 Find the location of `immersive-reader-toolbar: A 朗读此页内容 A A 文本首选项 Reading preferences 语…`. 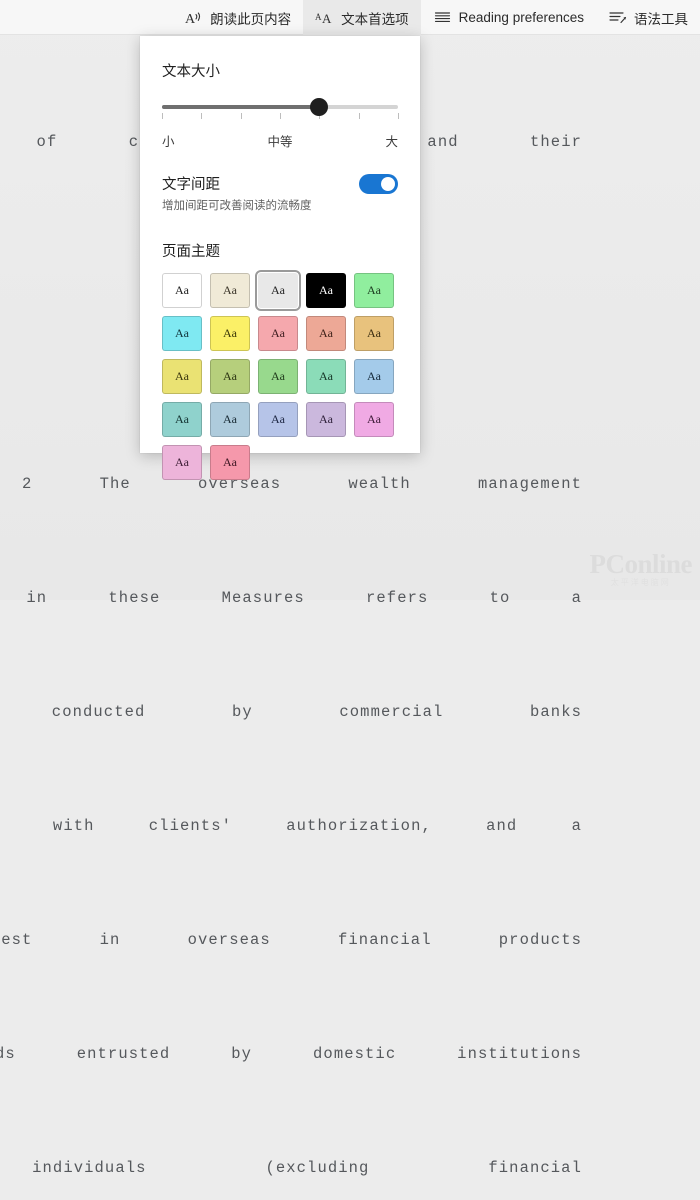

immersive-reader-toolbar: A 朗读此页内容 A A 文本首选项 Reading preferences 语… is located at coordinates (350, 17).